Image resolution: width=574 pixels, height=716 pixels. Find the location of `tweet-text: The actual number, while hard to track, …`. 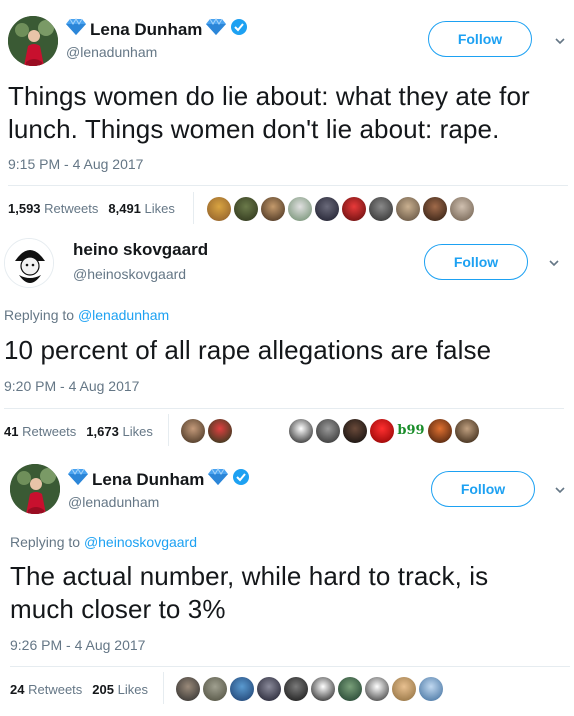

tweet-text: The actual number, while hard to track, … is located at coordinates (249, 592).